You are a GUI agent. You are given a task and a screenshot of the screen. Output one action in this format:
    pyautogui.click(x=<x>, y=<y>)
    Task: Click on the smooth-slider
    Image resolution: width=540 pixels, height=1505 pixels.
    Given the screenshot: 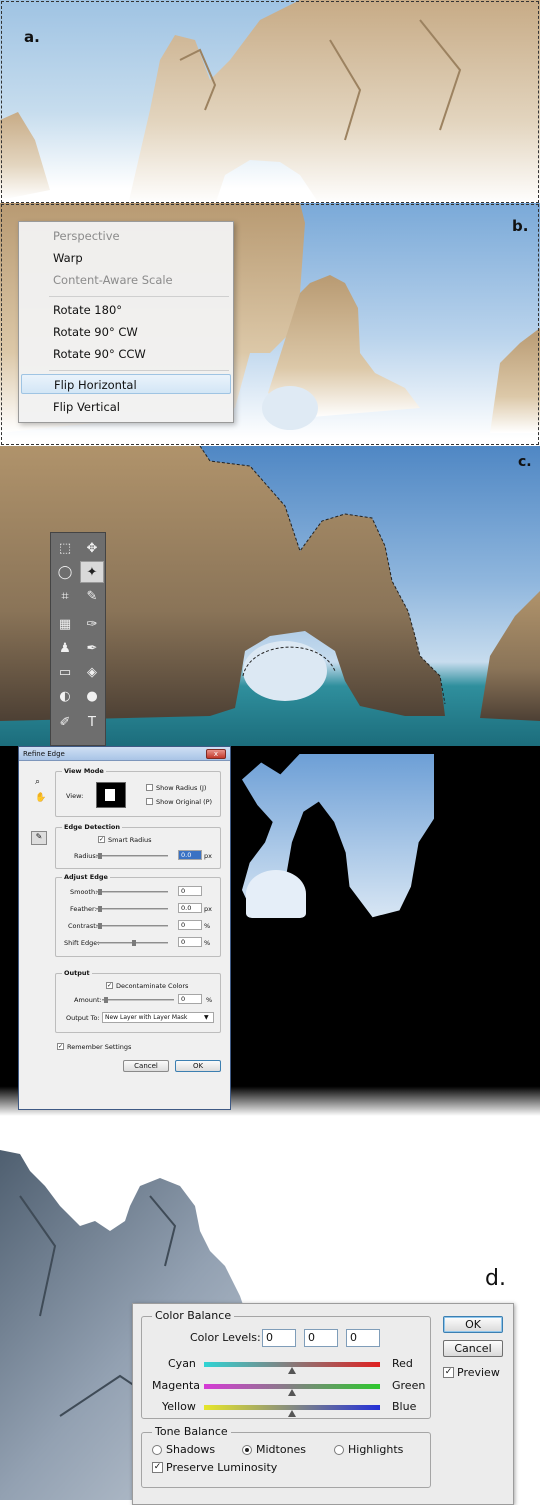 What is the action you would take?
    pyautogui.click(x=132, y=892)
    